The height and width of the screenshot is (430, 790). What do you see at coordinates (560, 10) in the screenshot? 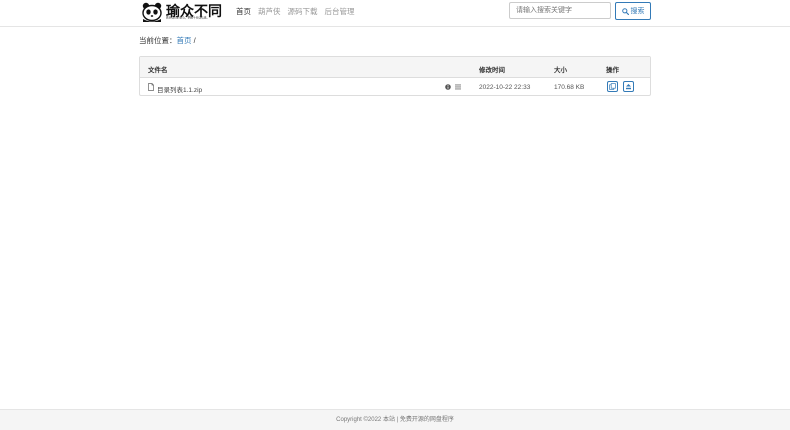
I see `search-input` at bounding box center [560, 10].